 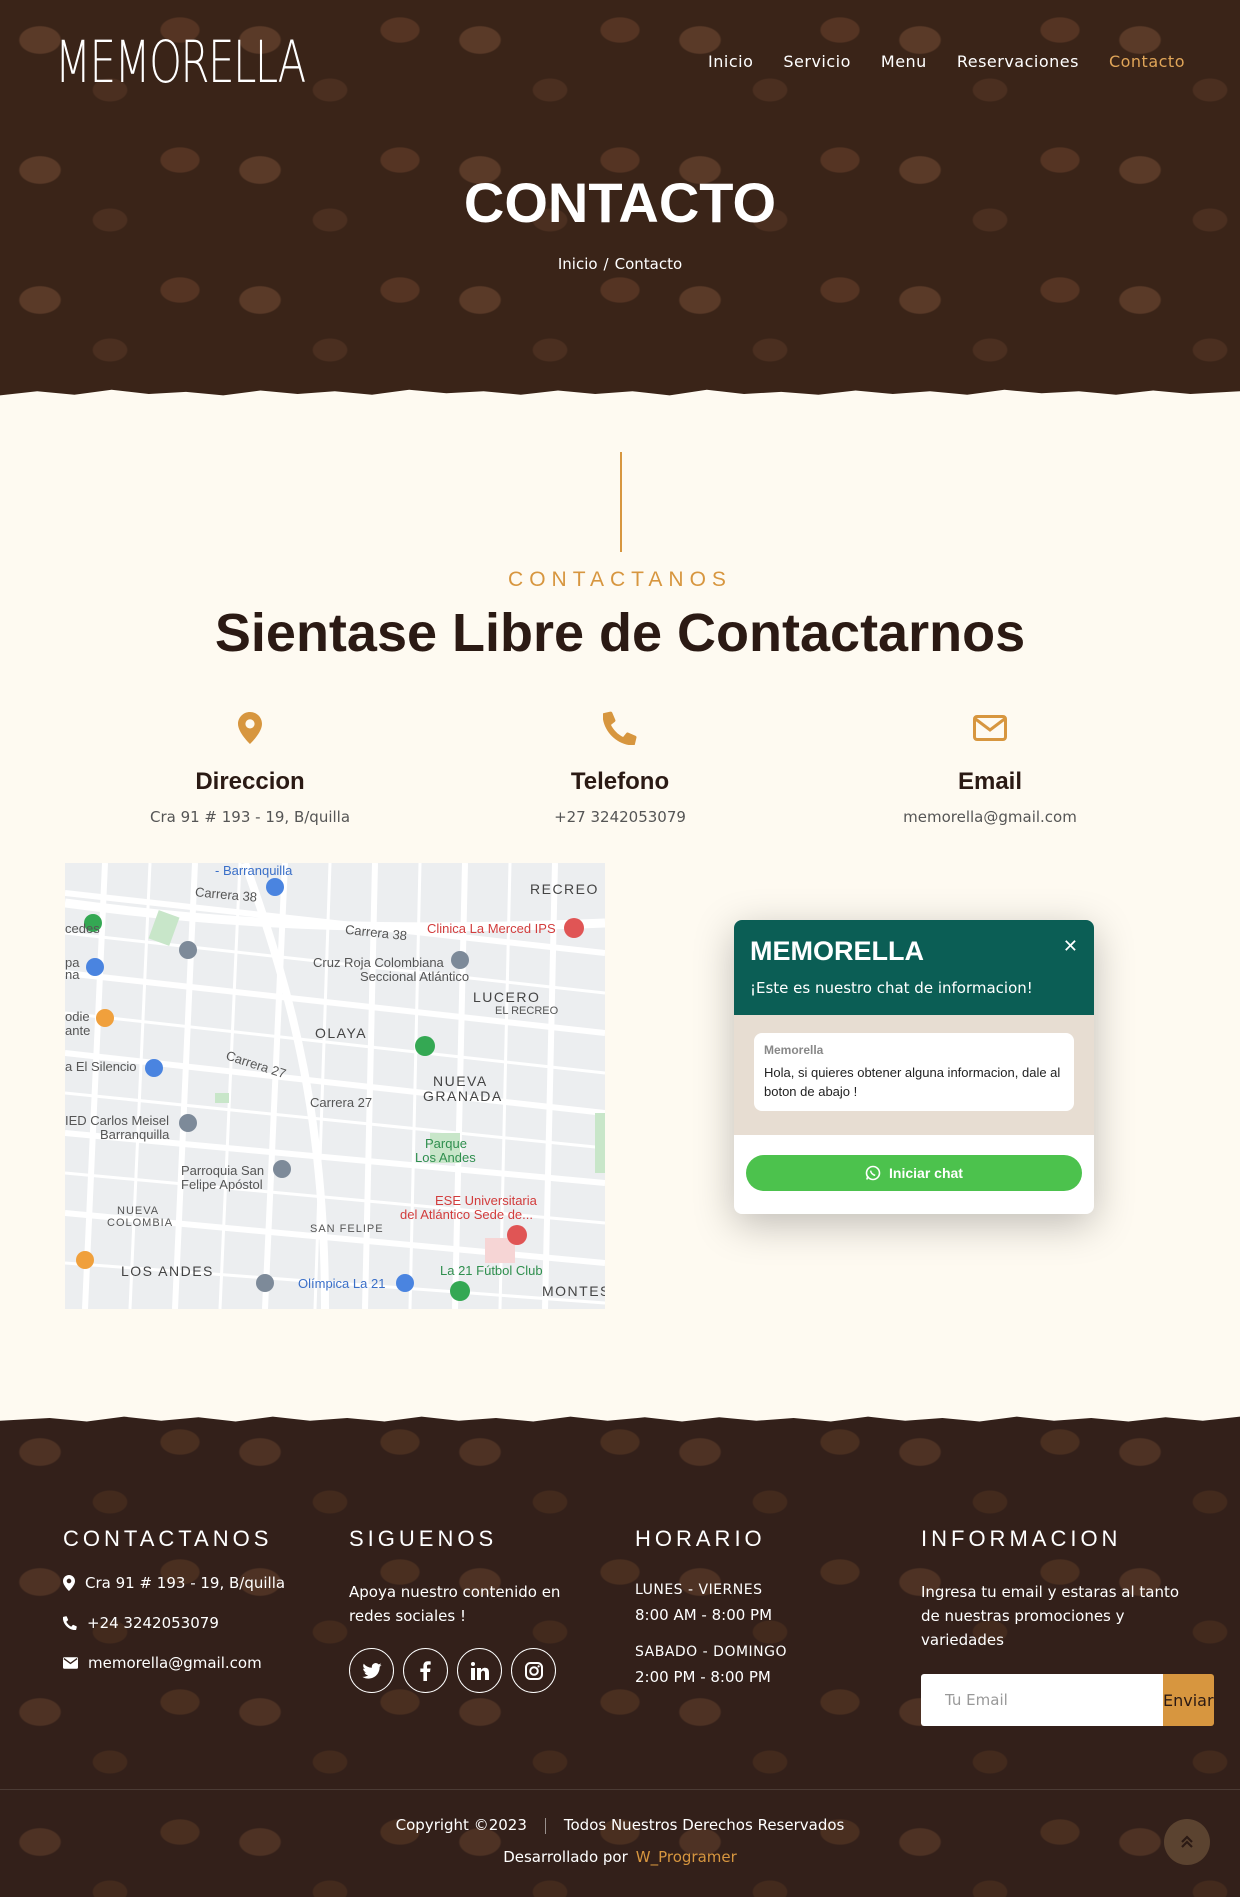 I want to click on twitter-icon, so click(x=371, y=1670).